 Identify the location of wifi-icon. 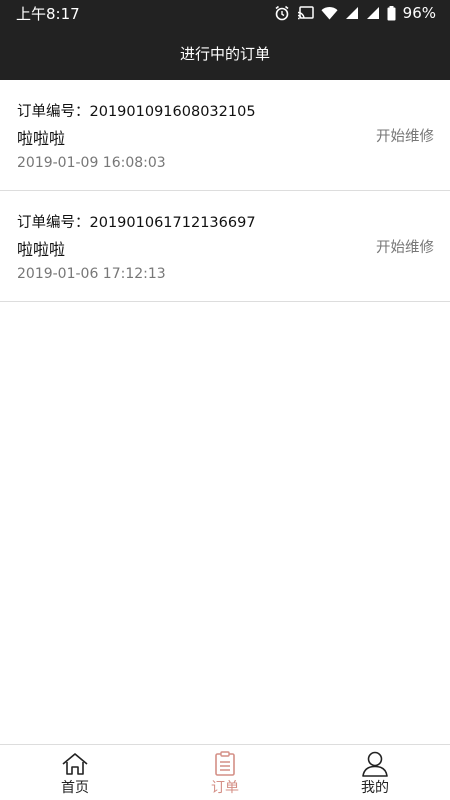
(329, 13).